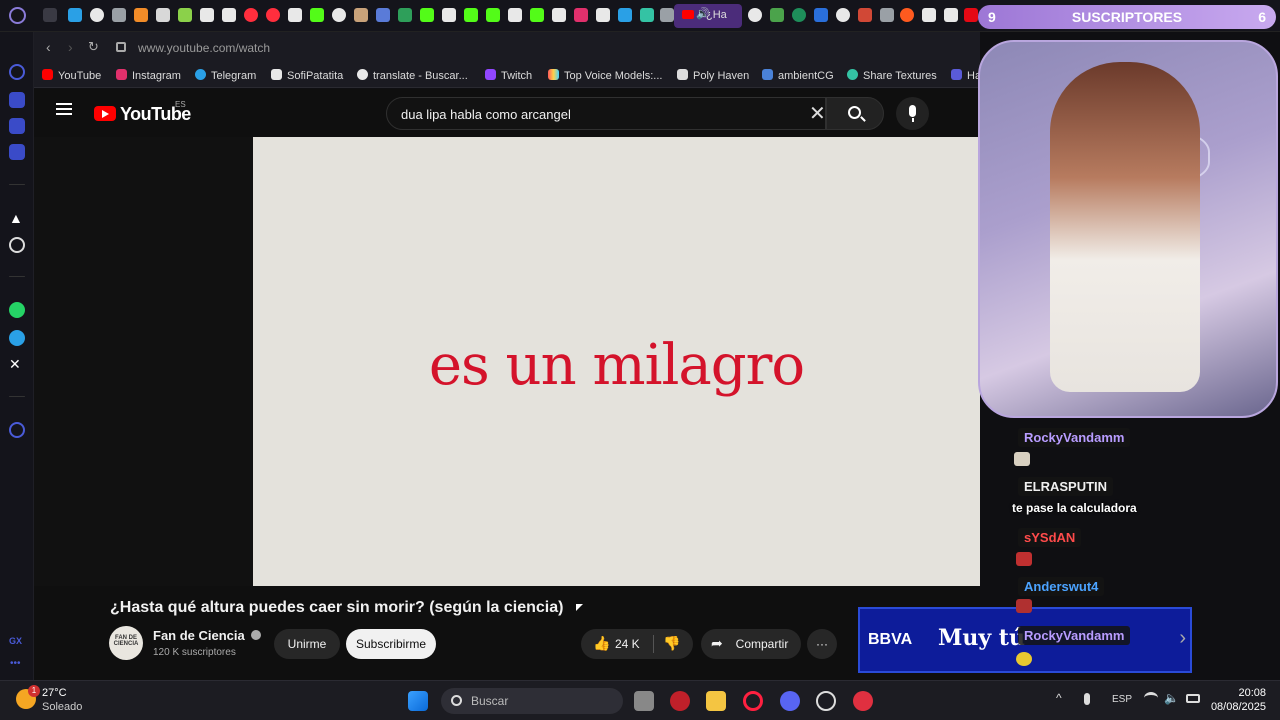 Image resolution: width=1280 pixels, height=720 pixels. What do you see at coordinates (822, 644) in the screenshot?
I see `more-actions-button: ···` at bounding box center [822, 644].